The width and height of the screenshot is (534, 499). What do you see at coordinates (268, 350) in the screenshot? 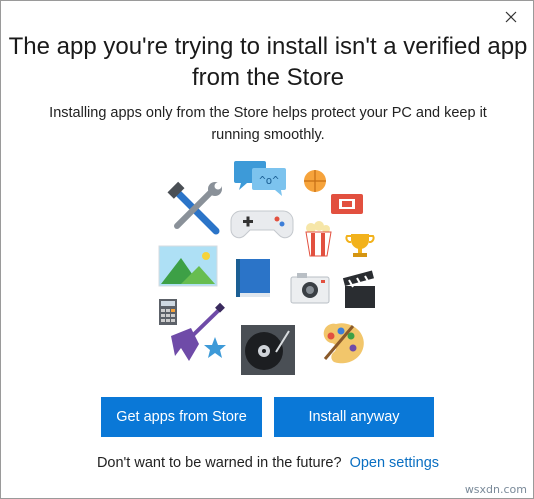
I see `turntable-icon` at bounding box center [268, 350].